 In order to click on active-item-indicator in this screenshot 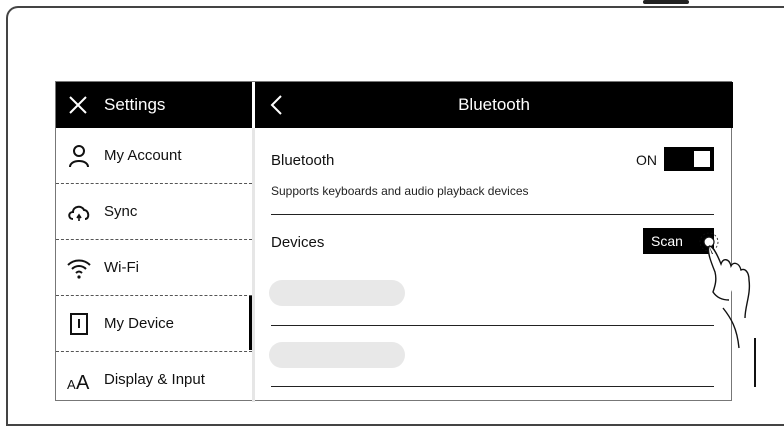, I will do `click(250, 323)`.